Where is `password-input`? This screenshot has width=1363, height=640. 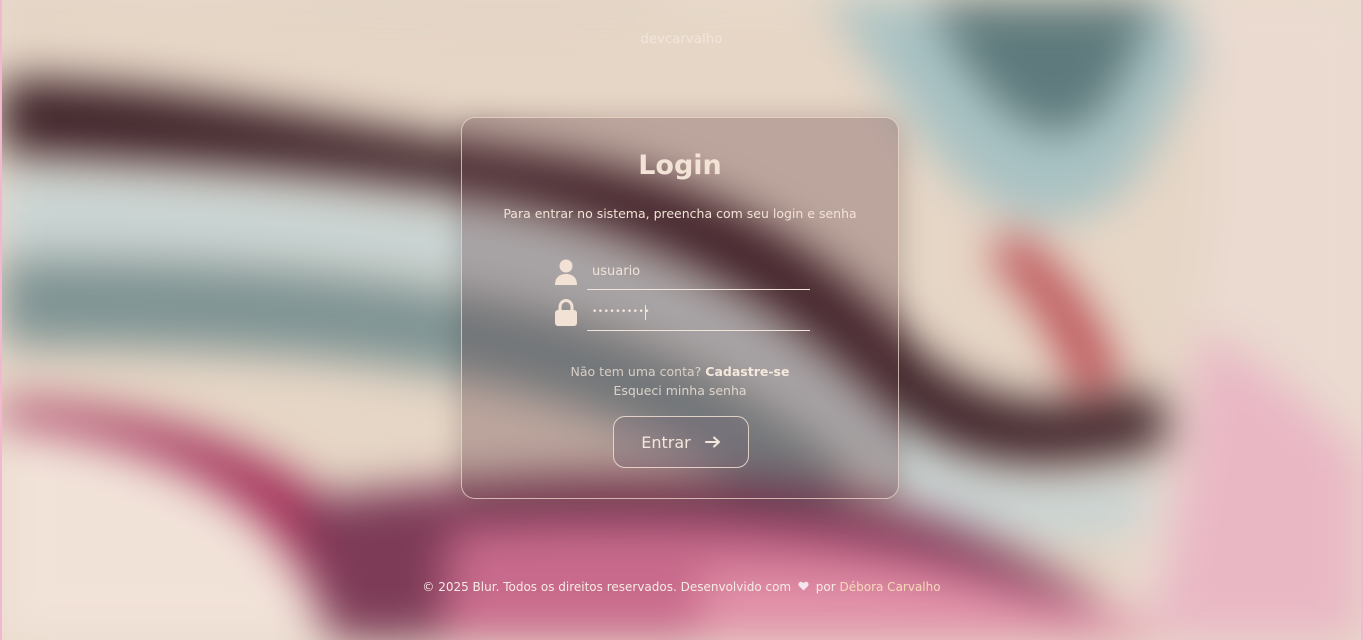 password-input is located at coordinates (697, 312).